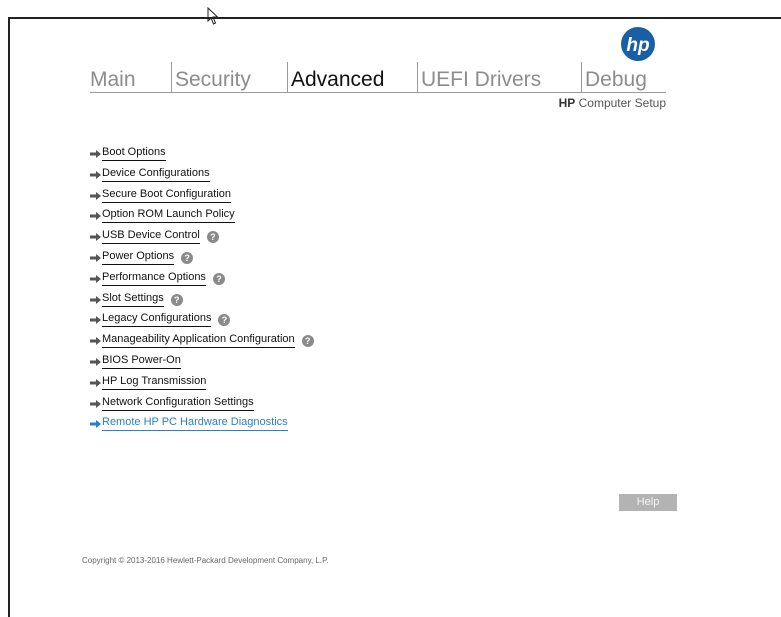 Image resolution: width=781 pixels, height=617 pixels. Describe the element at coordinates (168, 216) in the screenshot. I see `menu-item-label: Option ROM Launch Policy` at that location.